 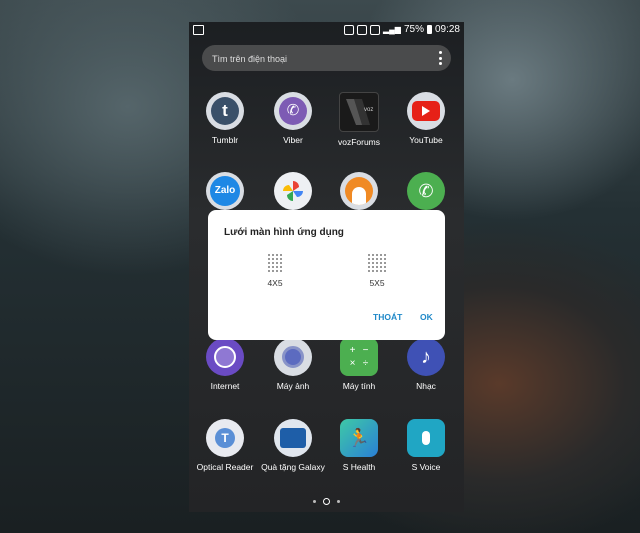 I want to click on photos-icon, so click(x=293, y=191).